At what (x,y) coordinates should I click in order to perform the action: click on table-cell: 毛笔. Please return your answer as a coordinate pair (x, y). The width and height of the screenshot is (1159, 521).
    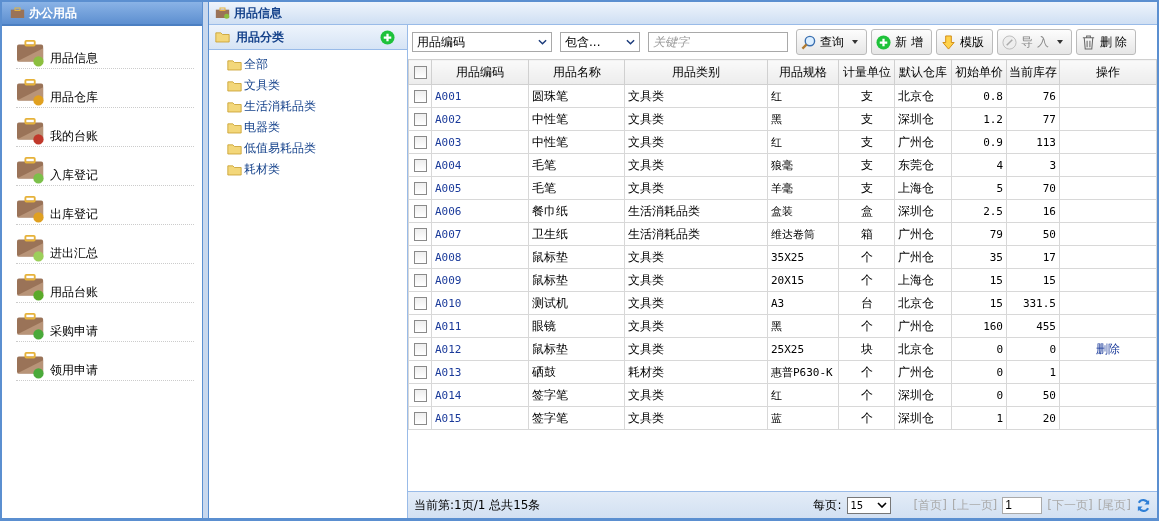
    Looking at the image, I should click on (576, 165).